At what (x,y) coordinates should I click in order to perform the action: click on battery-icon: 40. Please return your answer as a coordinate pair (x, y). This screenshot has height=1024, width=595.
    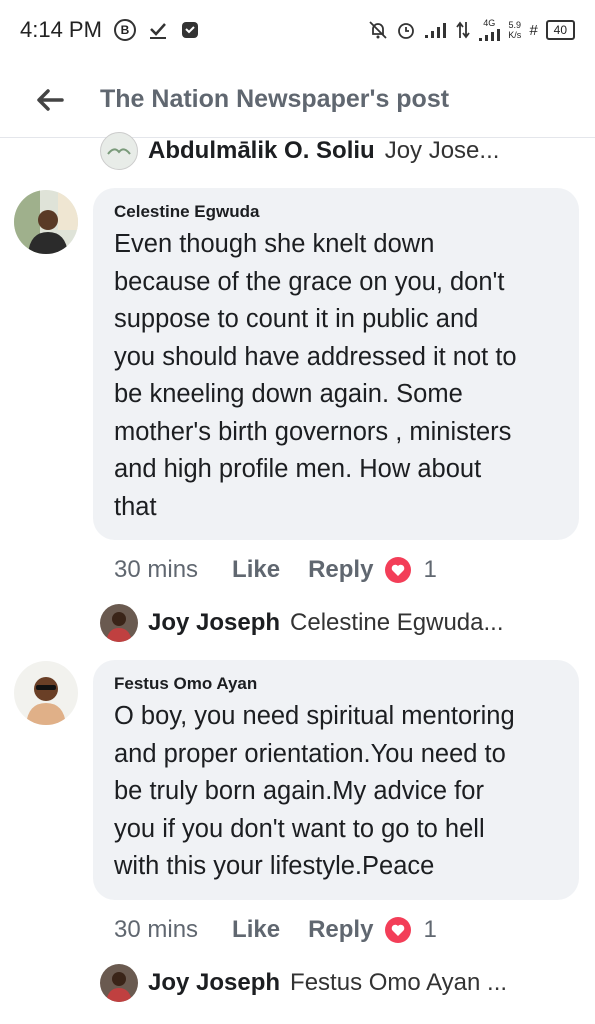
    Looking at the image, I should click on (560, 30).